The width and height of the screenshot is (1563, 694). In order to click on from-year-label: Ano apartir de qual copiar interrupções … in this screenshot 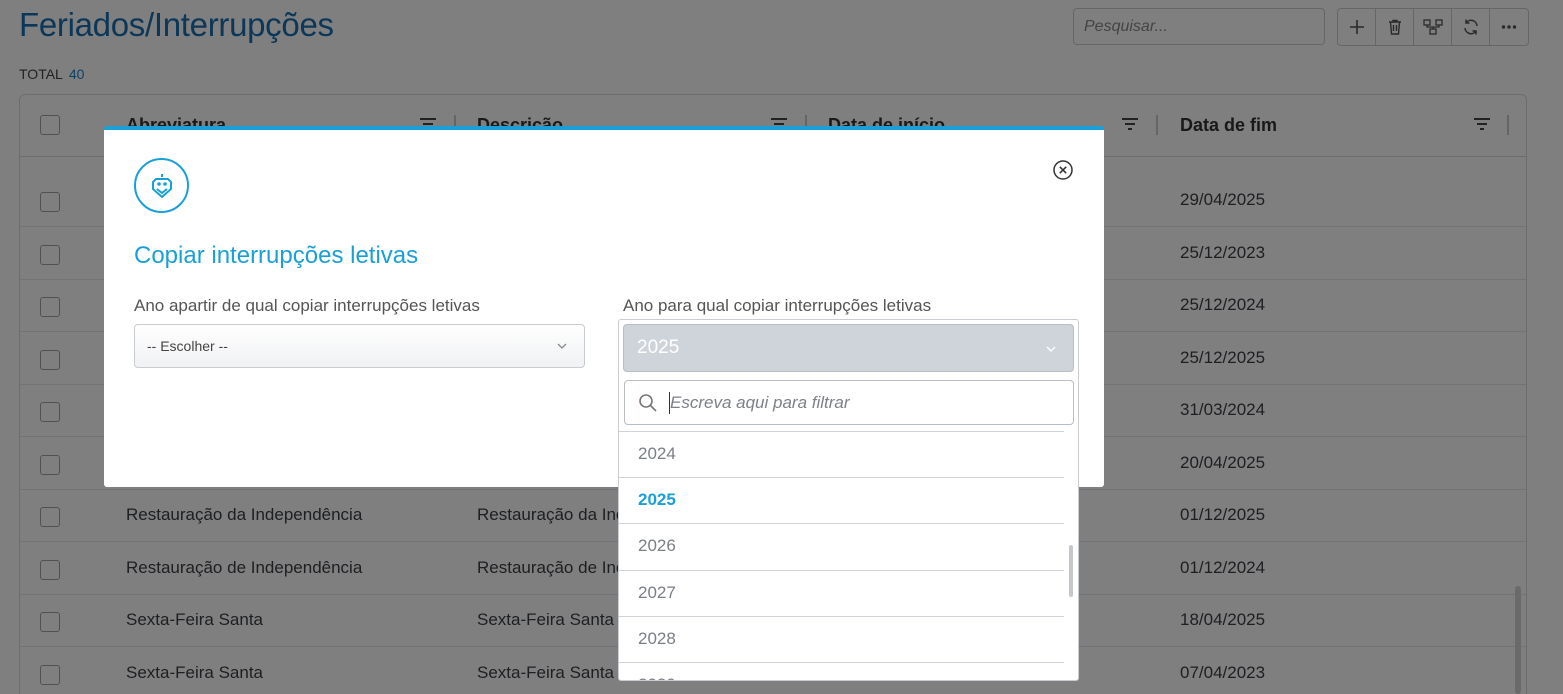, I will do `click(307, 305)`.